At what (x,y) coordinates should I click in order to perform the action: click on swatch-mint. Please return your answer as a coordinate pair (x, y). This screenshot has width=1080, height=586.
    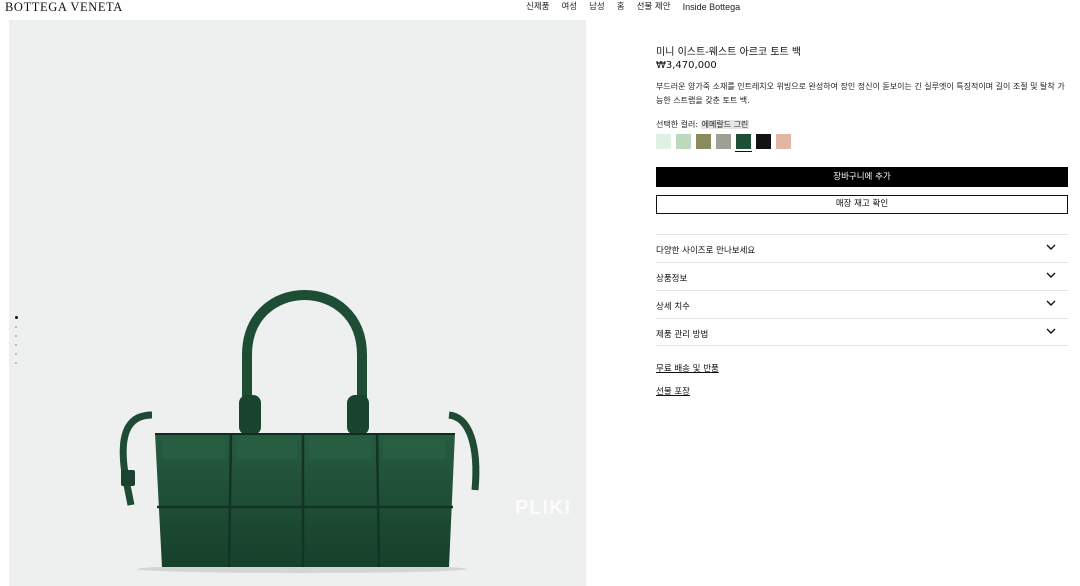
    Looking at the image, I should click on (663, 141).